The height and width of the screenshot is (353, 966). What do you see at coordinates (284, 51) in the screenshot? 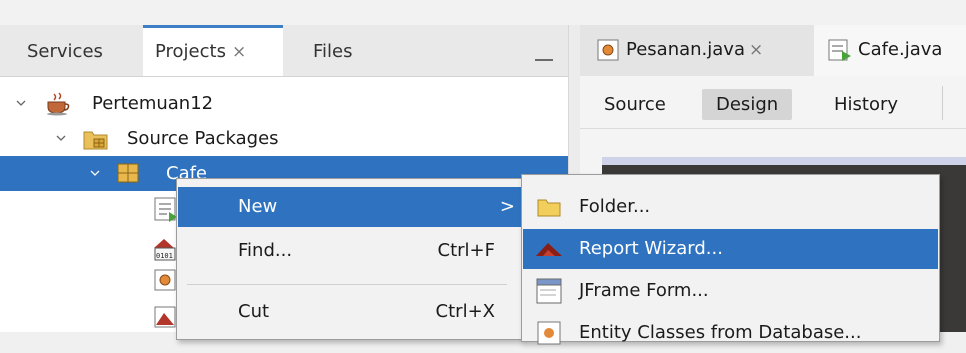
I see `panel-tab-bar: Services Projects × Files` at bounding box center [284, 51].